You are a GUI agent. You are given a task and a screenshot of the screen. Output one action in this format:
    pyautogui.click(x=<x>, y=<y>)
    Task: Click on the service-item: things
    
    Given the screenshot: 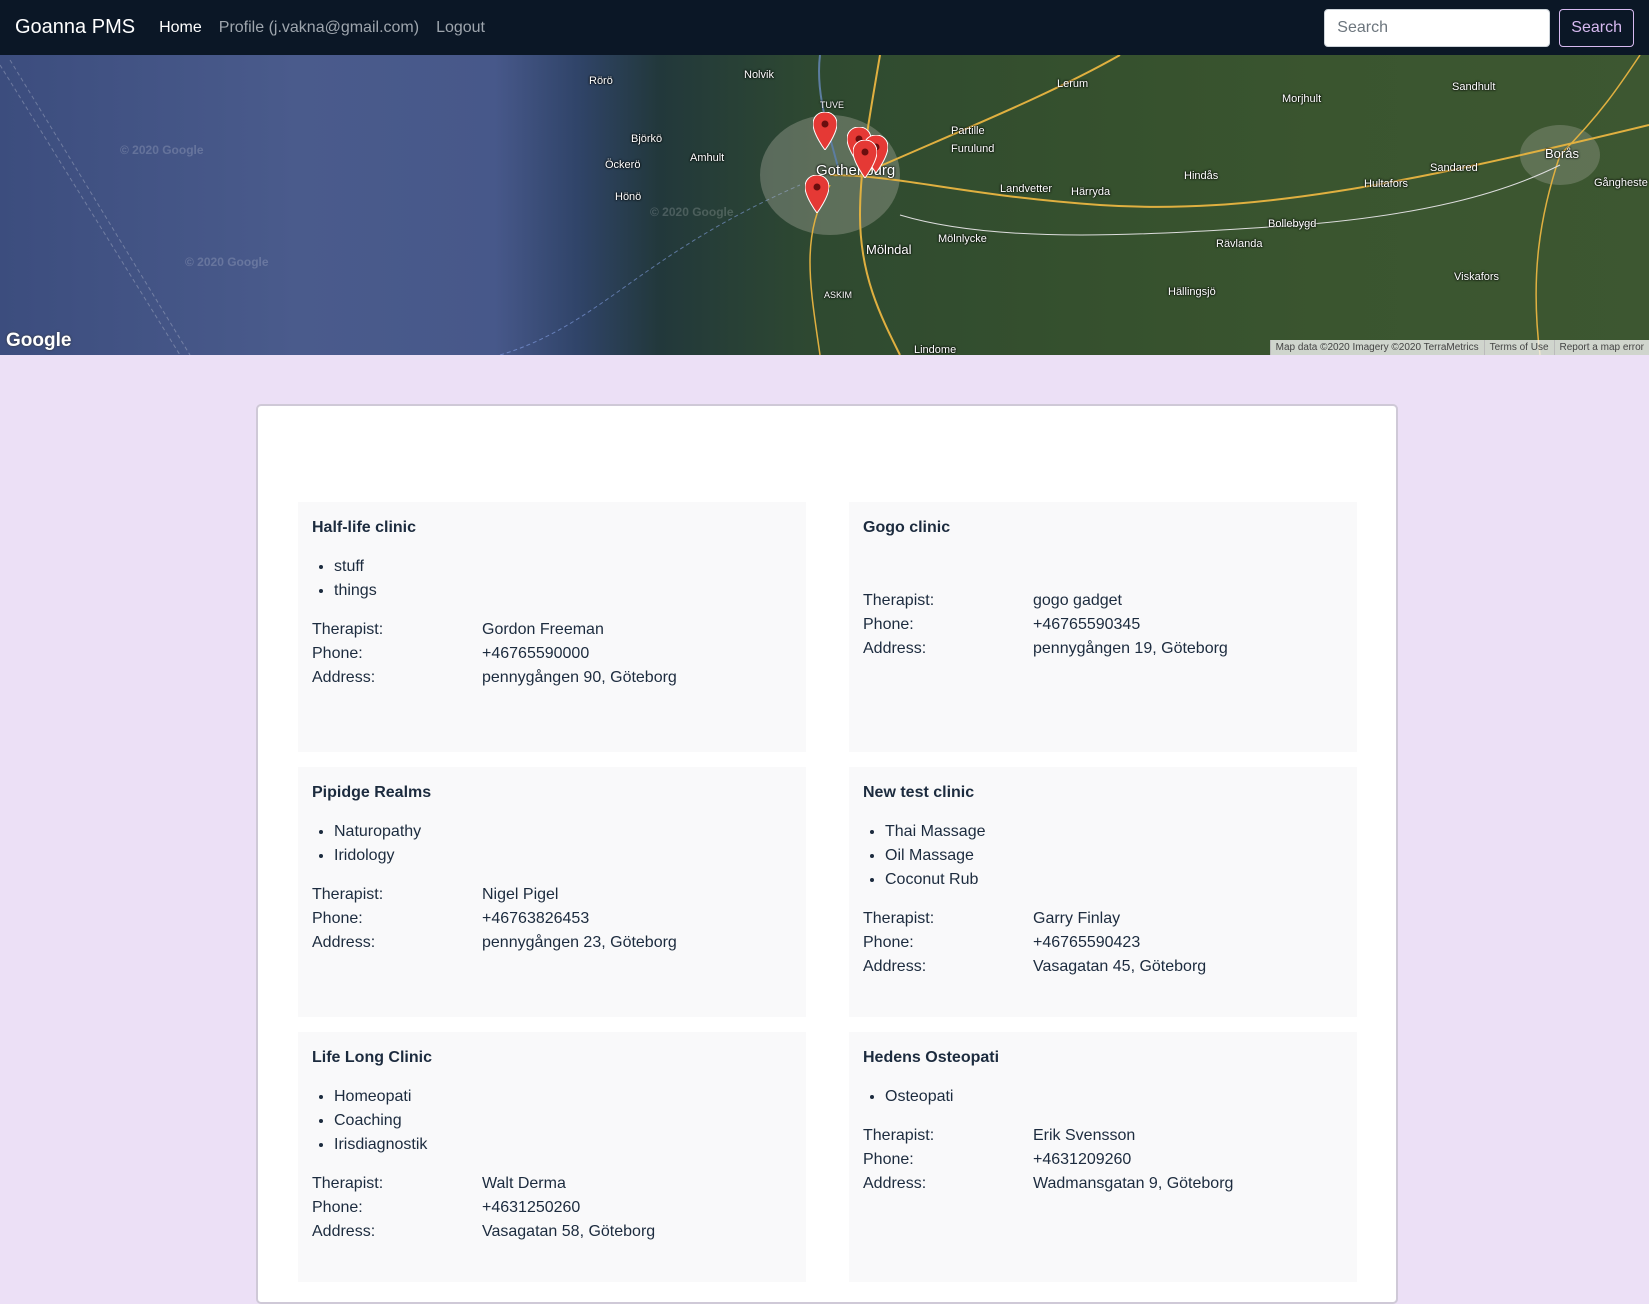 What is the action you would take?
    pyautogui.click(x=563, y=591)
    